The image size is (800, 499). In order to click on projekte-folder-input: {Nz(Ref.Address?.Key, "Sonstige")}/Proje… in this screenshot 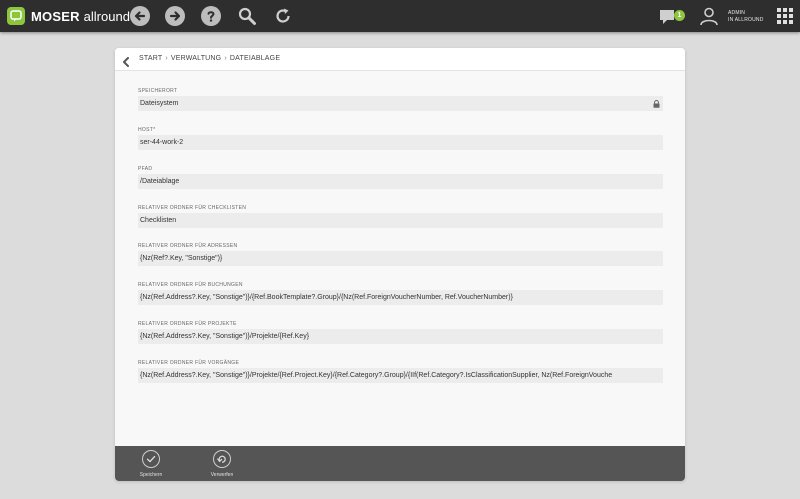, I will do `click(400, 336)`.